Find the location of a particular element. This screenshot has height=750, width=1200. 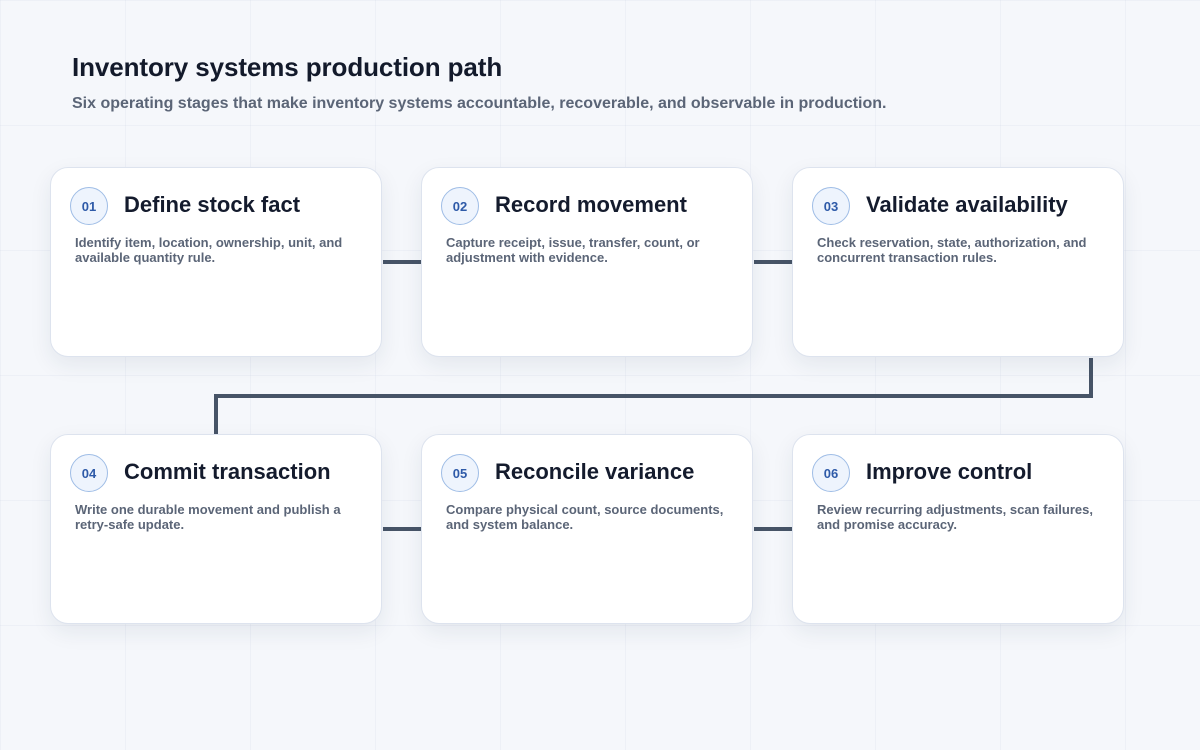

stage-title: Improve control is located at coordinates (949, 471).